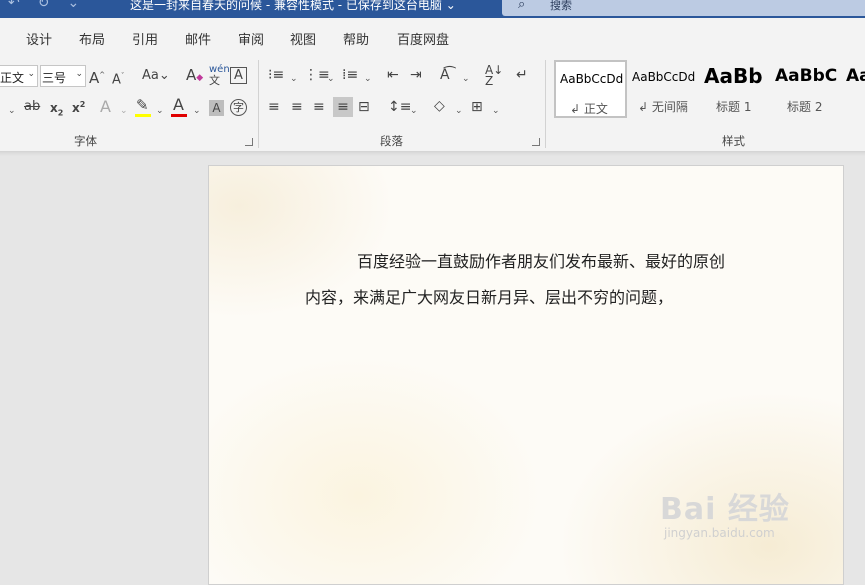 Image resolution: width=865 pixels, height=585 pixels. I want to click on style-heading-2: AaBbC 标题 2, so click(804, 89).